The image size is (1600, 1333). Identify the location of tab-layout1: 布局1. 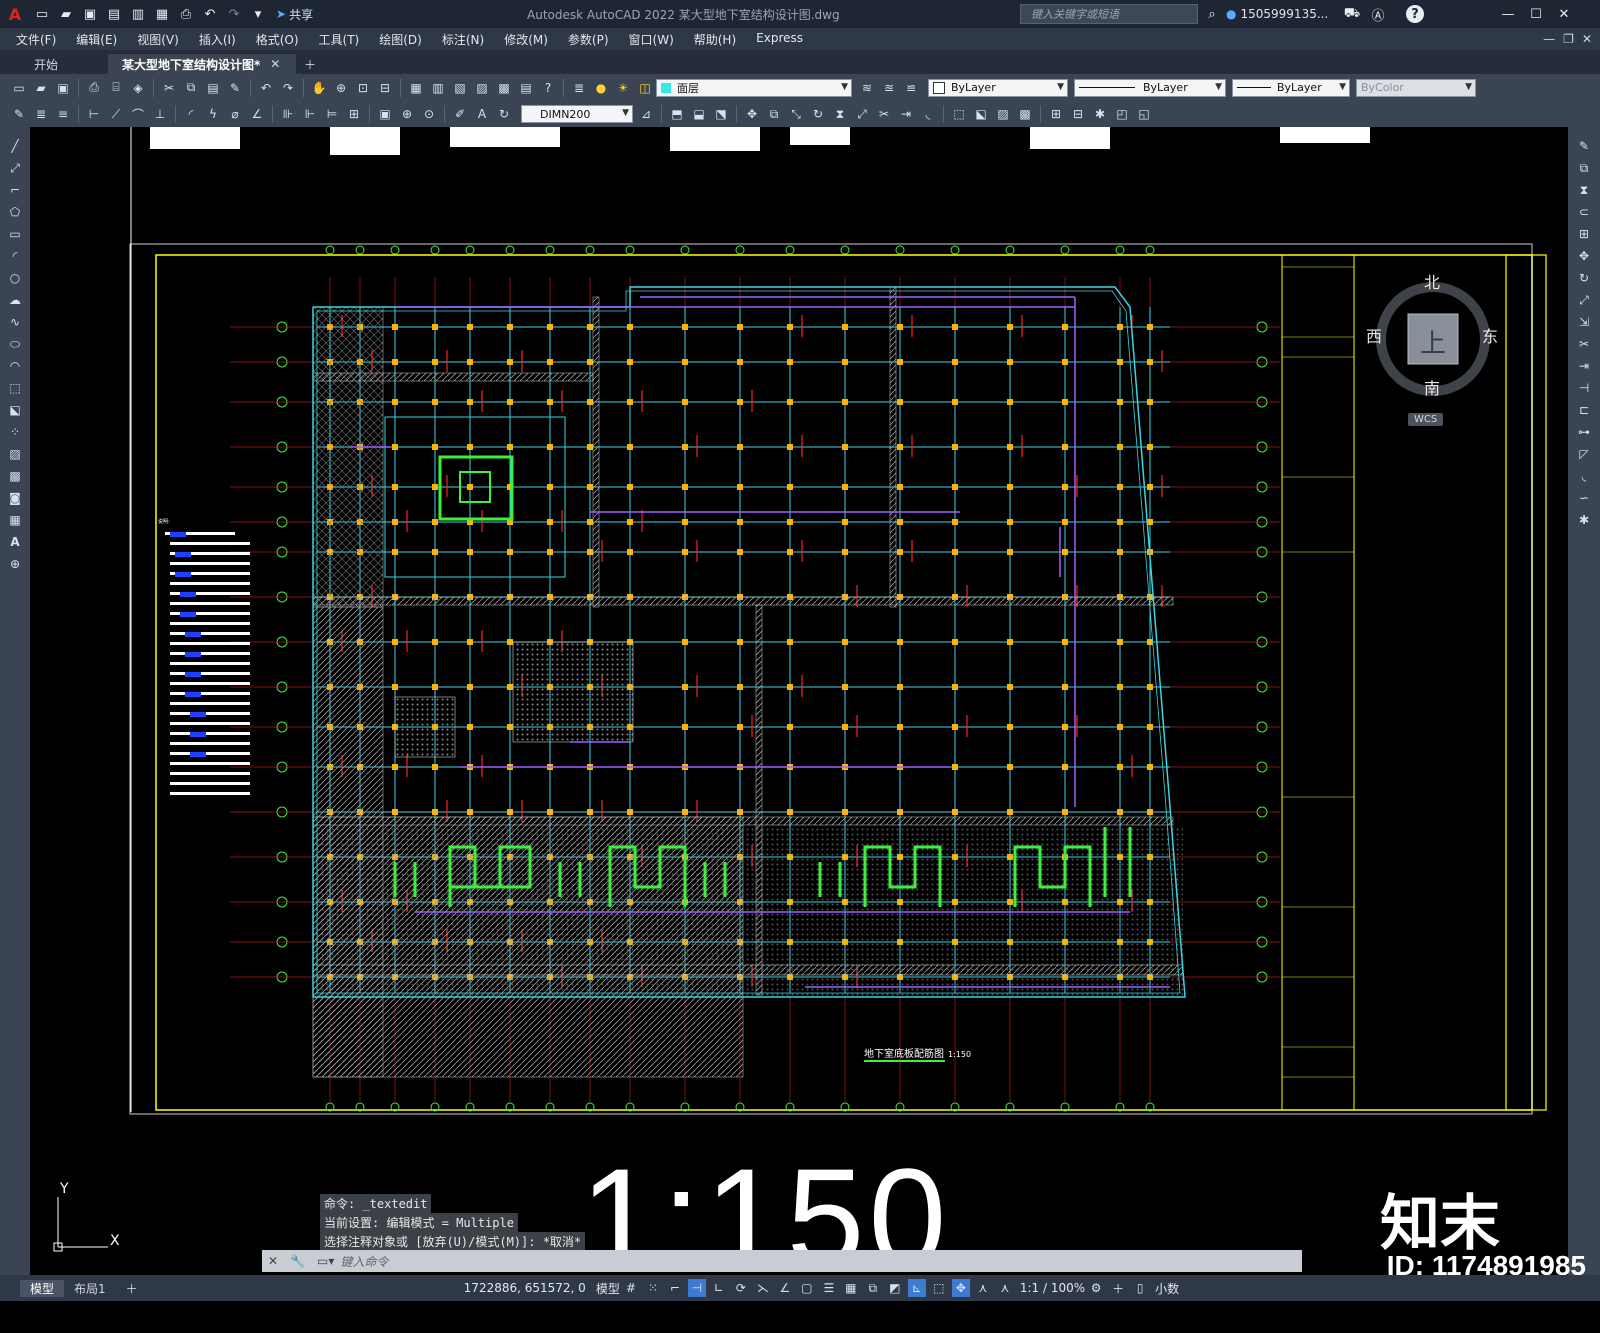
(90, 1288).